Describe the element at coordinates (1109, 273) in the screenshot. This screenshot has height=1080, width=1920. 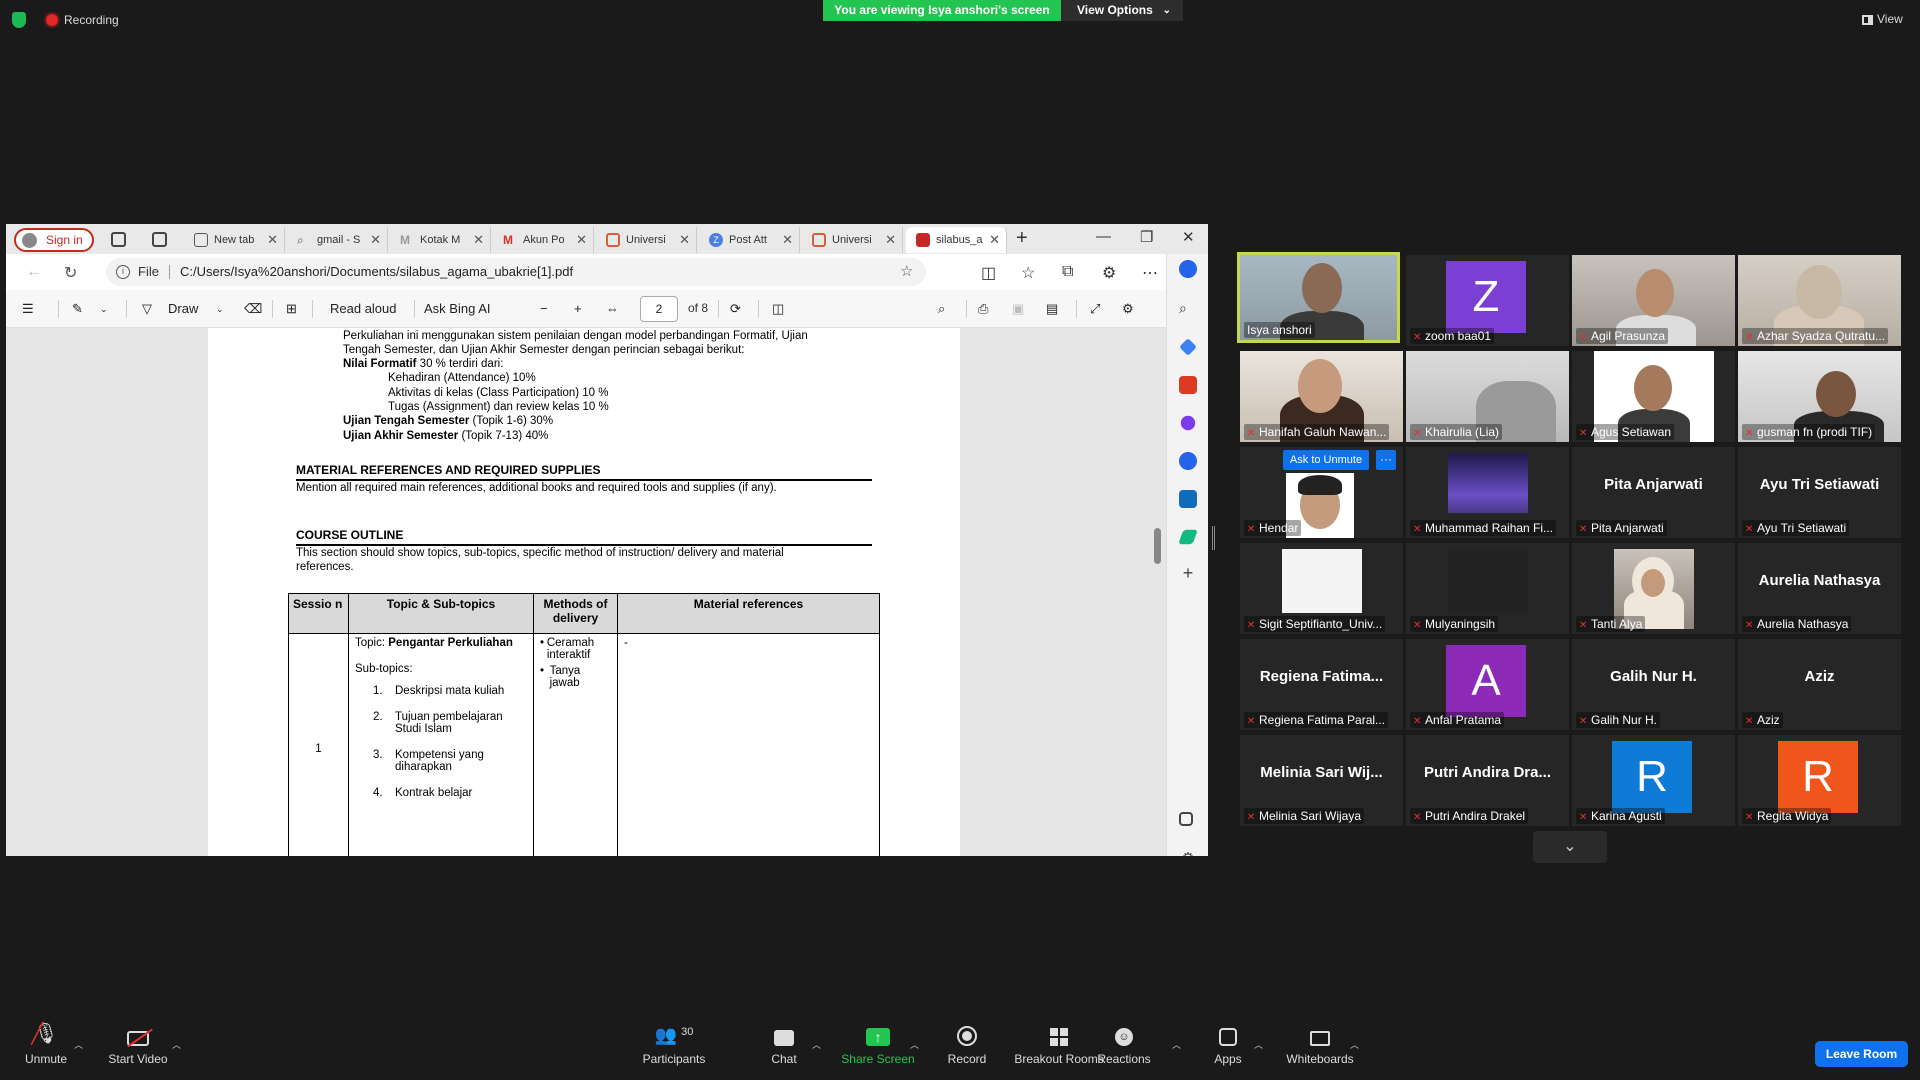
I see `extensions-icon: ⚙` at that location.